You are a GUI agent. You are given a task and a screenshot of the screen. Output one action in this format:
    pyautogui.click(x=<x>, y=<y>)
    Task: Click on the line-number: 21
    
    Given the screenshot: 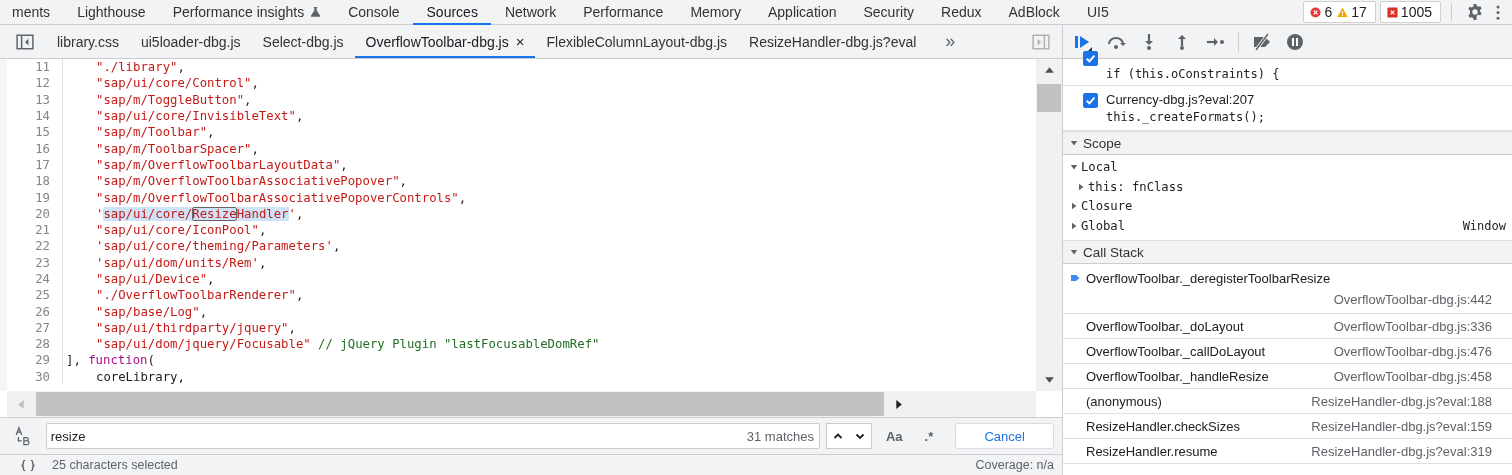 What is the action you would take?
    pyautogui.click(x=35, y=230)
    